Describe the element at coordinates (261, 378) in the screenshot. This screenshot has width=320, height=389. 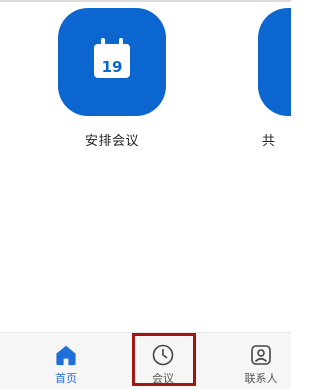
I see `nav-label-contacts: 联系人` at that location.